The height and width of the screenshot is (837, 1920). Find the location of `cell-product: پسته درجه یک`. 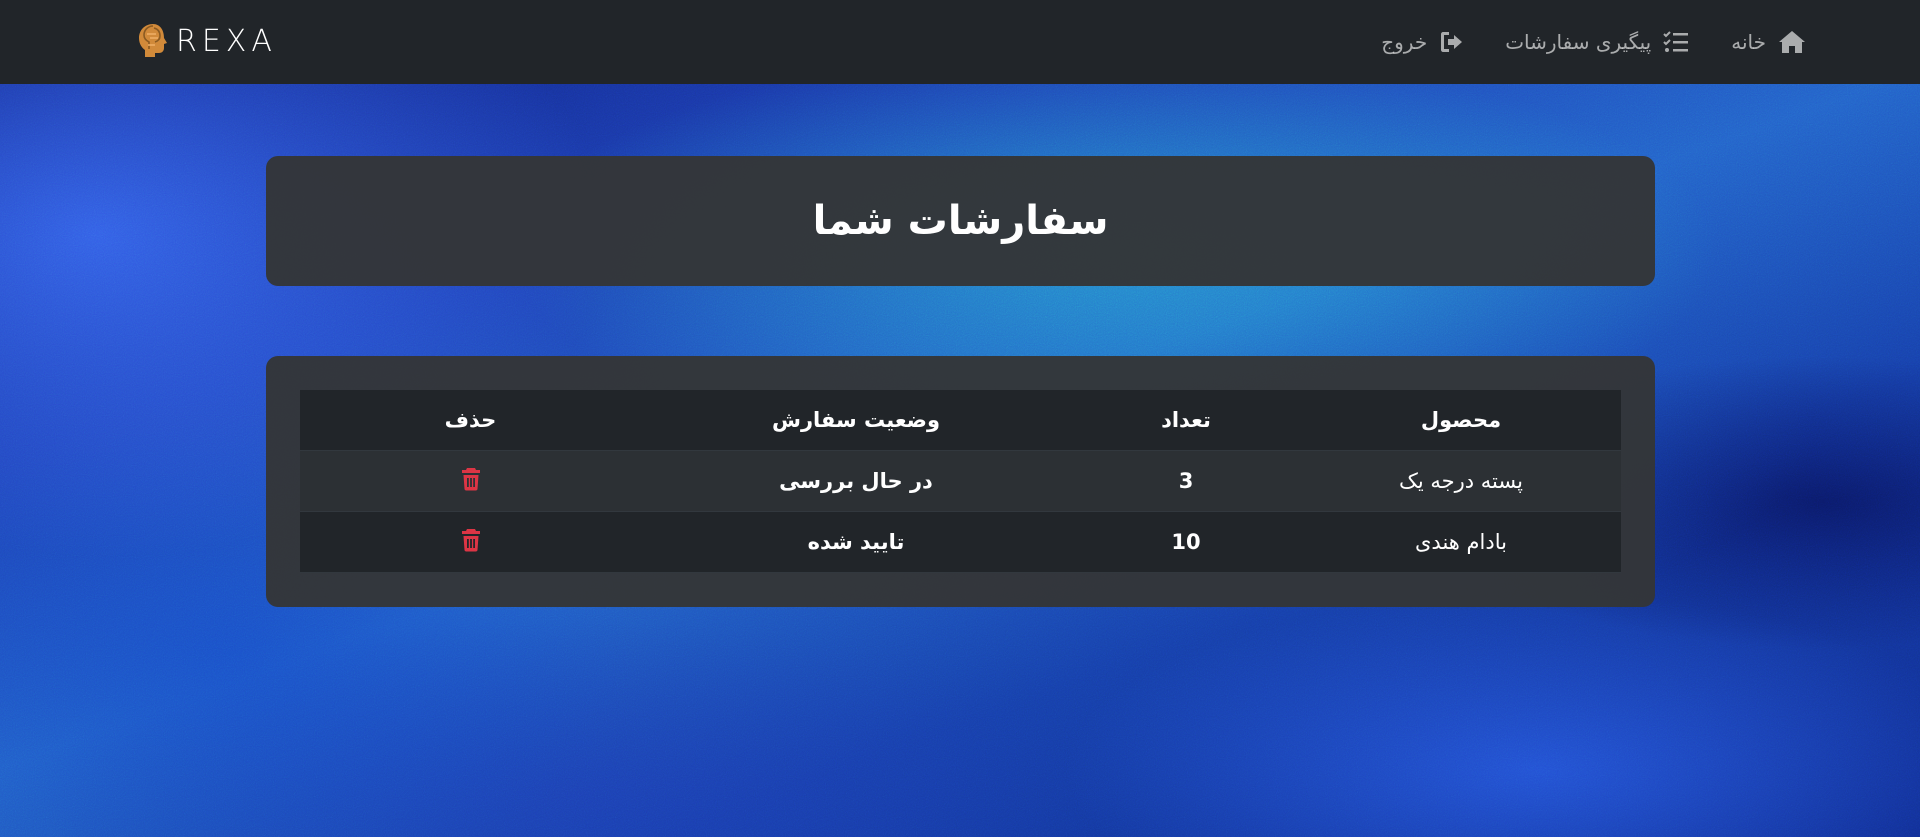

cell-product: پسته درجه یک is located at coordinates (1461, 481).